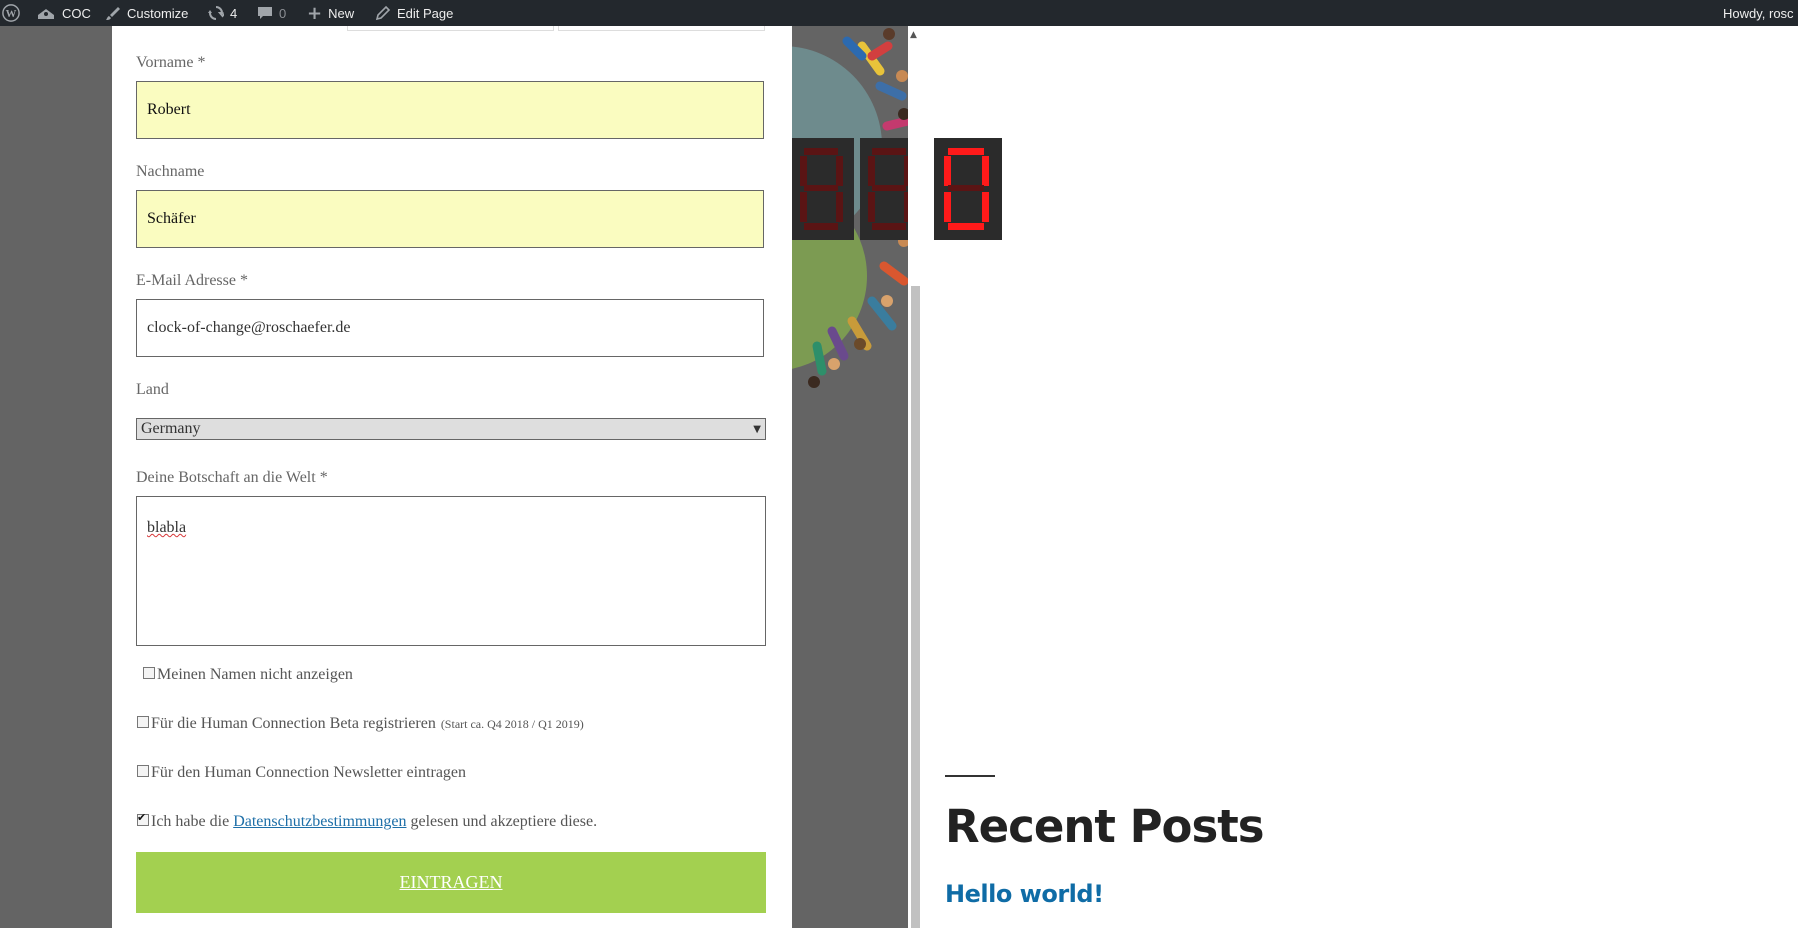 Image resolution: width=1798 pixels, height=928 pixels. I want to click on last-name-field, so click(450, 219).